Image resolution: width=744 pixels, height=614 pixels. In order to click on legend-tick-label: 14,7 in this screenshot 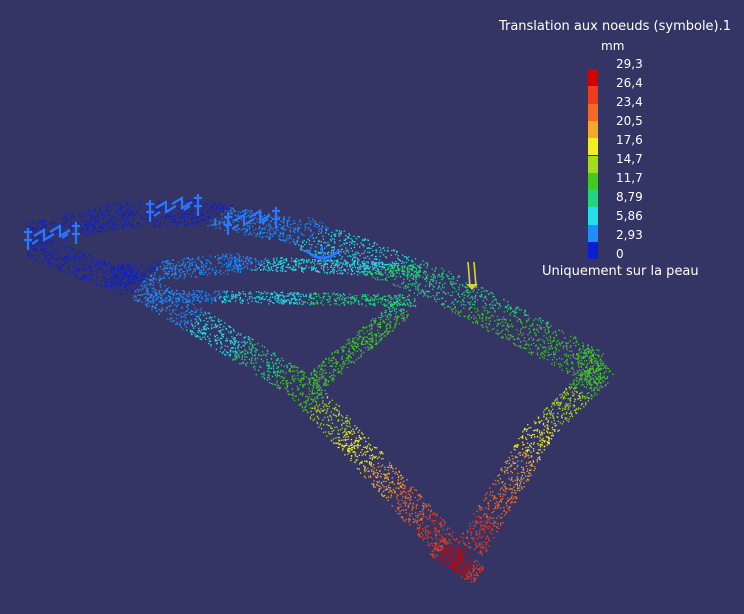, I will do `click(629, 159)`.